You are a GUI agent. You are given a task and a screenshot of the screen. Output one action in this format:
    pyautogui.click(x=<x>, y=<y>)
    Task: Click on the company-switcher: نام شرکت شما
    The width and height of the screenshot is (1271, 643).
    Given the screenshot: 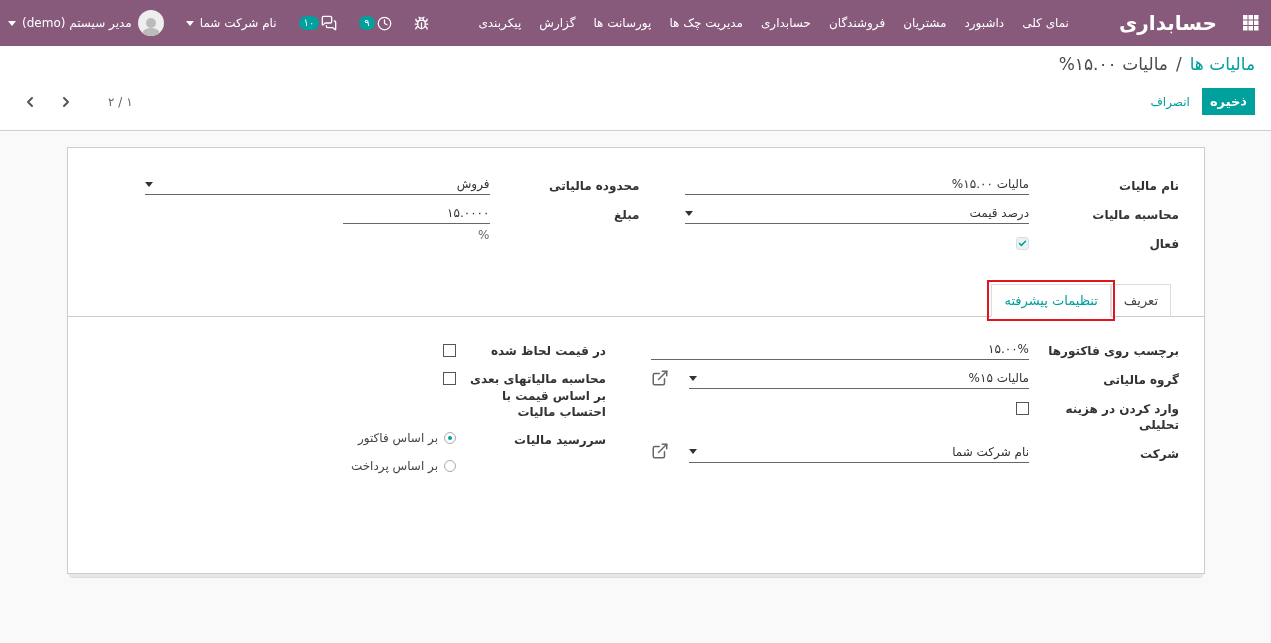 What is the action you would take?
    pyautogui.click(x=231, y=23)
    